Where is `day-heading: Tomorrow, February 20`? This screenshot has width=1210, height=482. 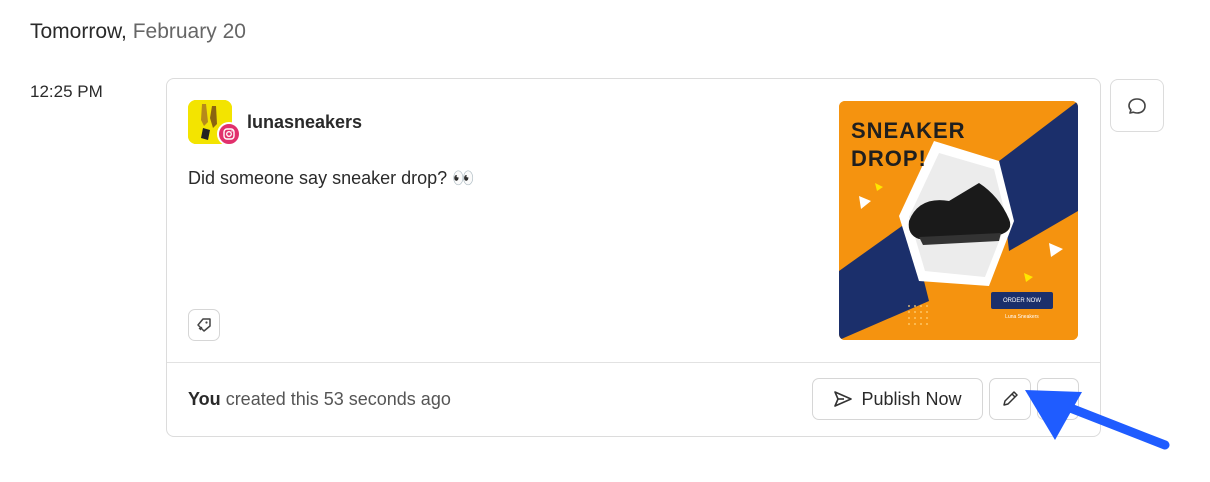 day-heading: Tomorrow, February 20 is located at coordinates (138, 32).